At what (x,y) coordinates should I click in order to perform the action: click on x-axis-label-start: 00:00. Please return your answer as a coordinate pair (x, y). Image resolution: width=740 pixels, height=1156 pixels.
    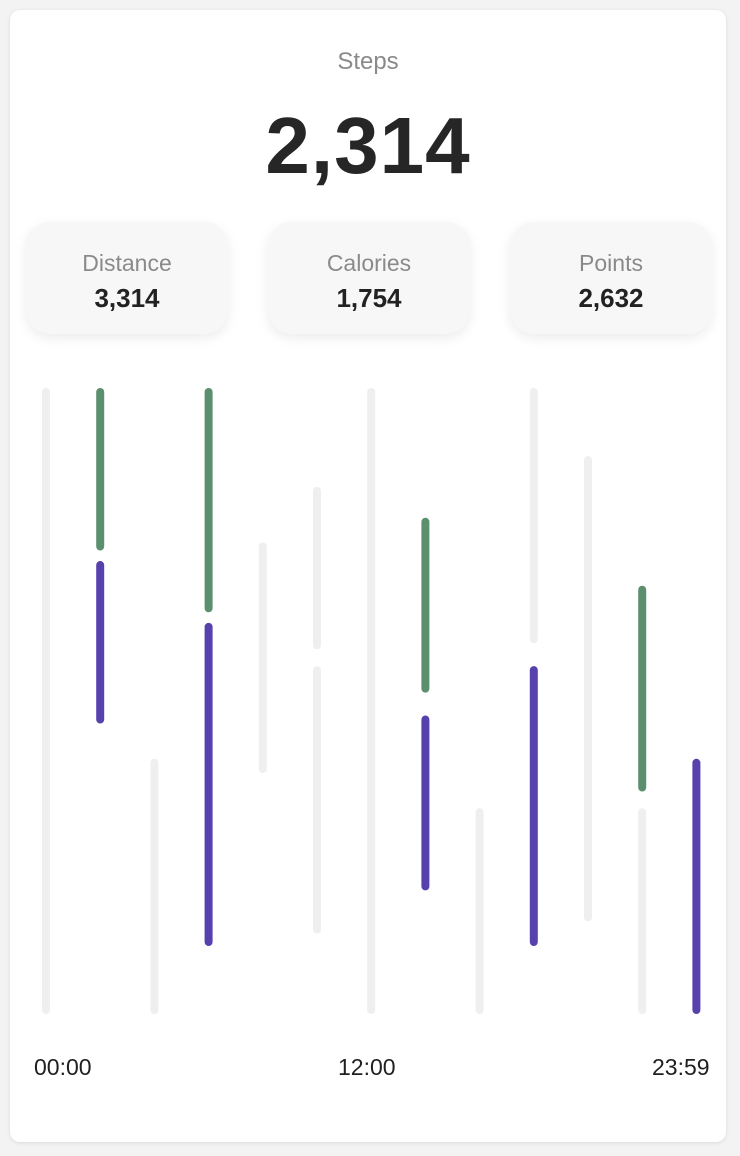
    Looking at the image, I should click on (63, 1067).